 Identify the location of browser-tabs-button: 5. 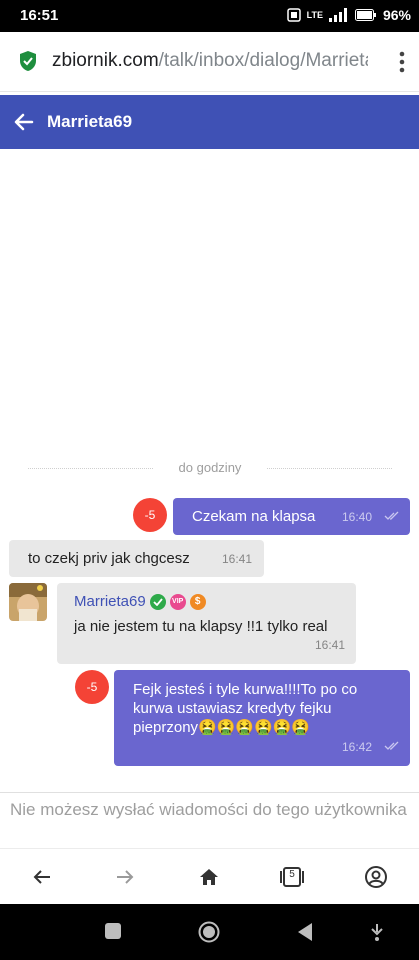
(292, 877).